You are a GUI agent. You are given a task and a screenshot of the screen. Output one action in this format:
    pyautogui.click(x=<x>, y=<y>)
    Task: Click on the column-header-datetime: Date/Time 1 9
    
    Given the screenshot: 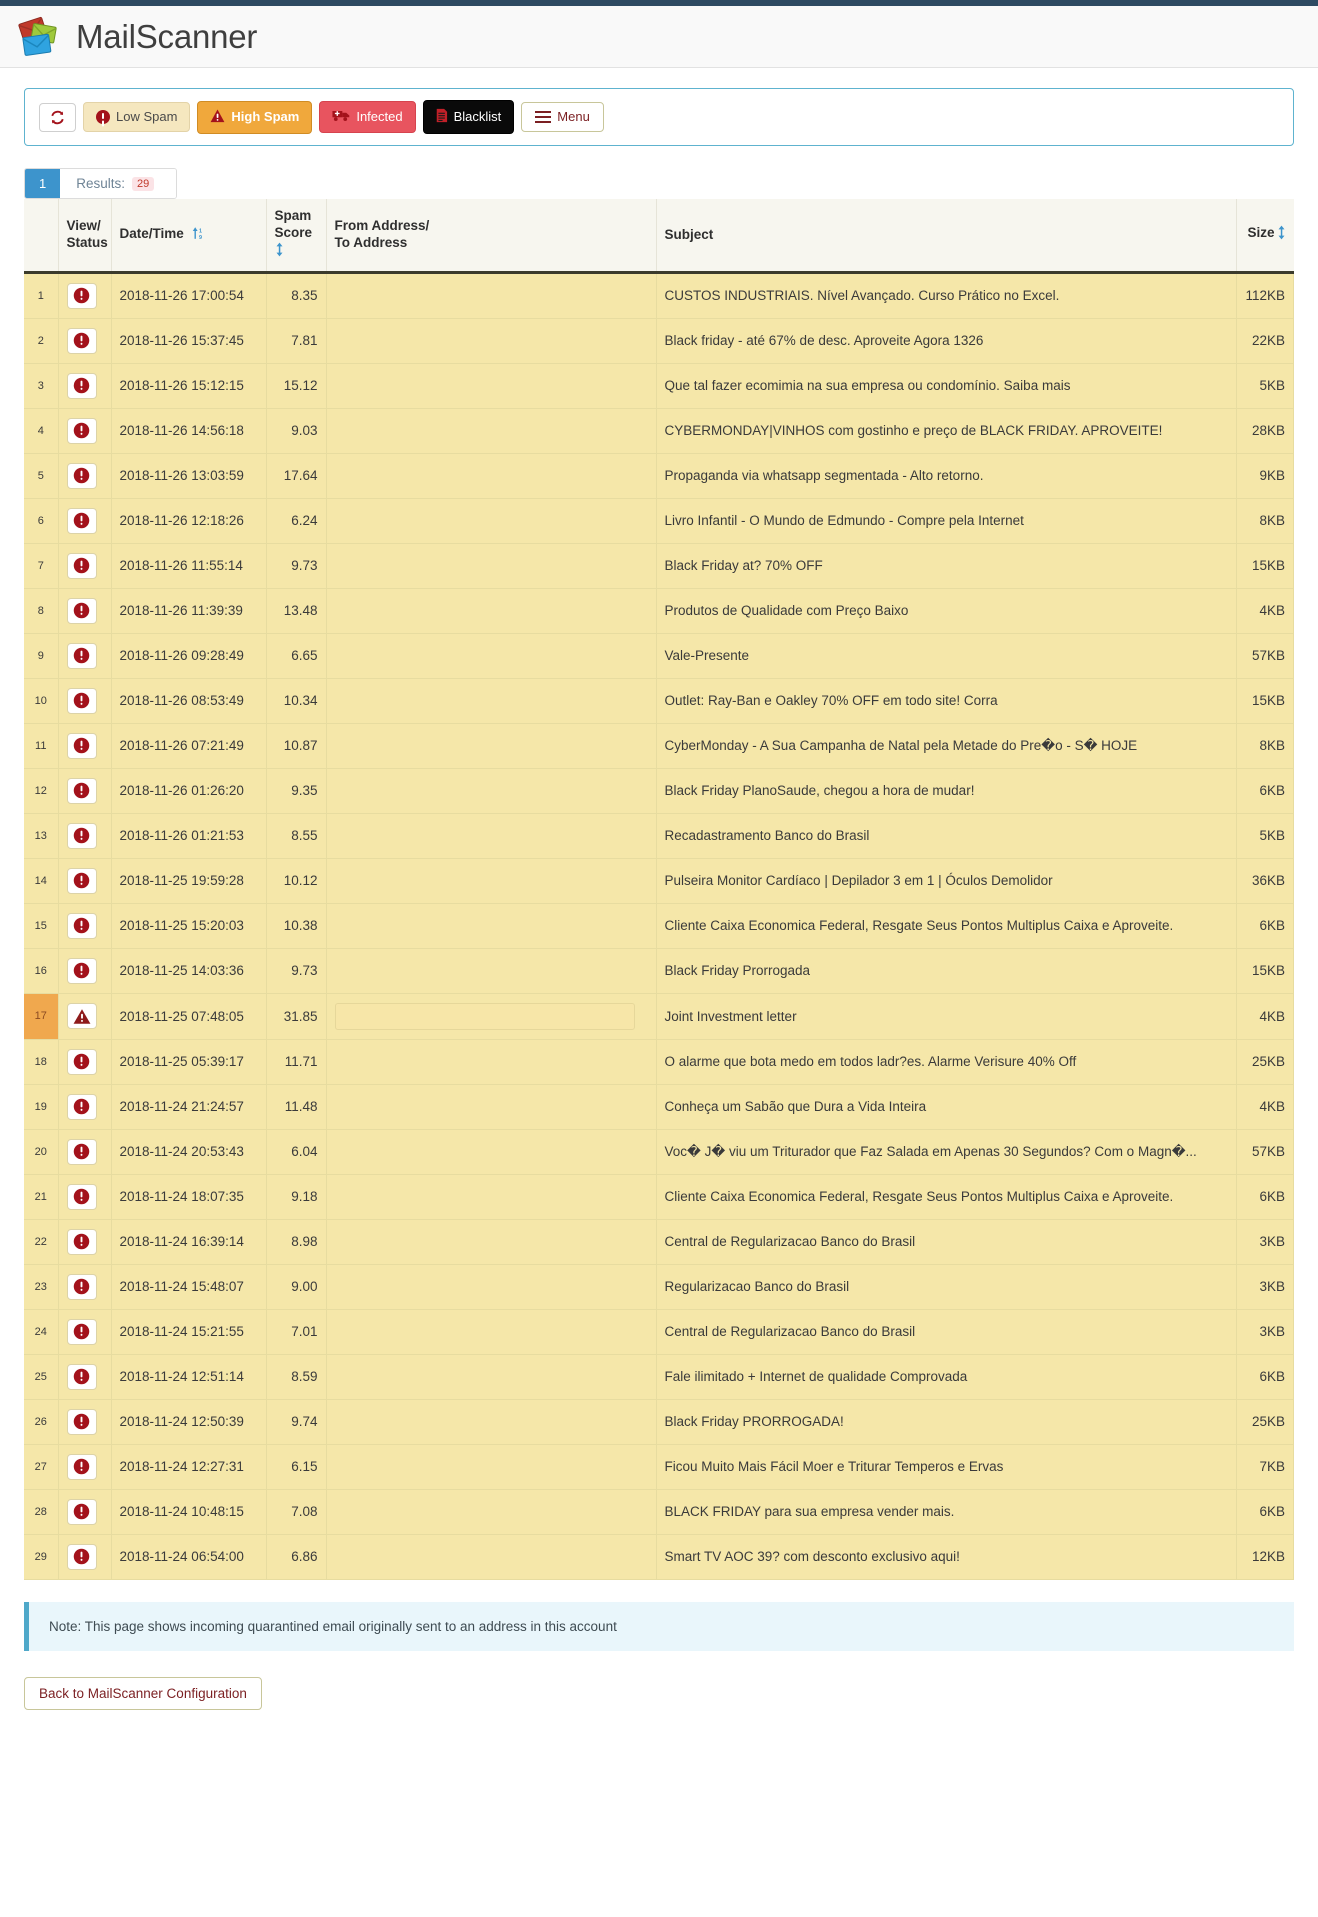 What is the action you would take?
    pyautogui.click(x=189, y=236)
    